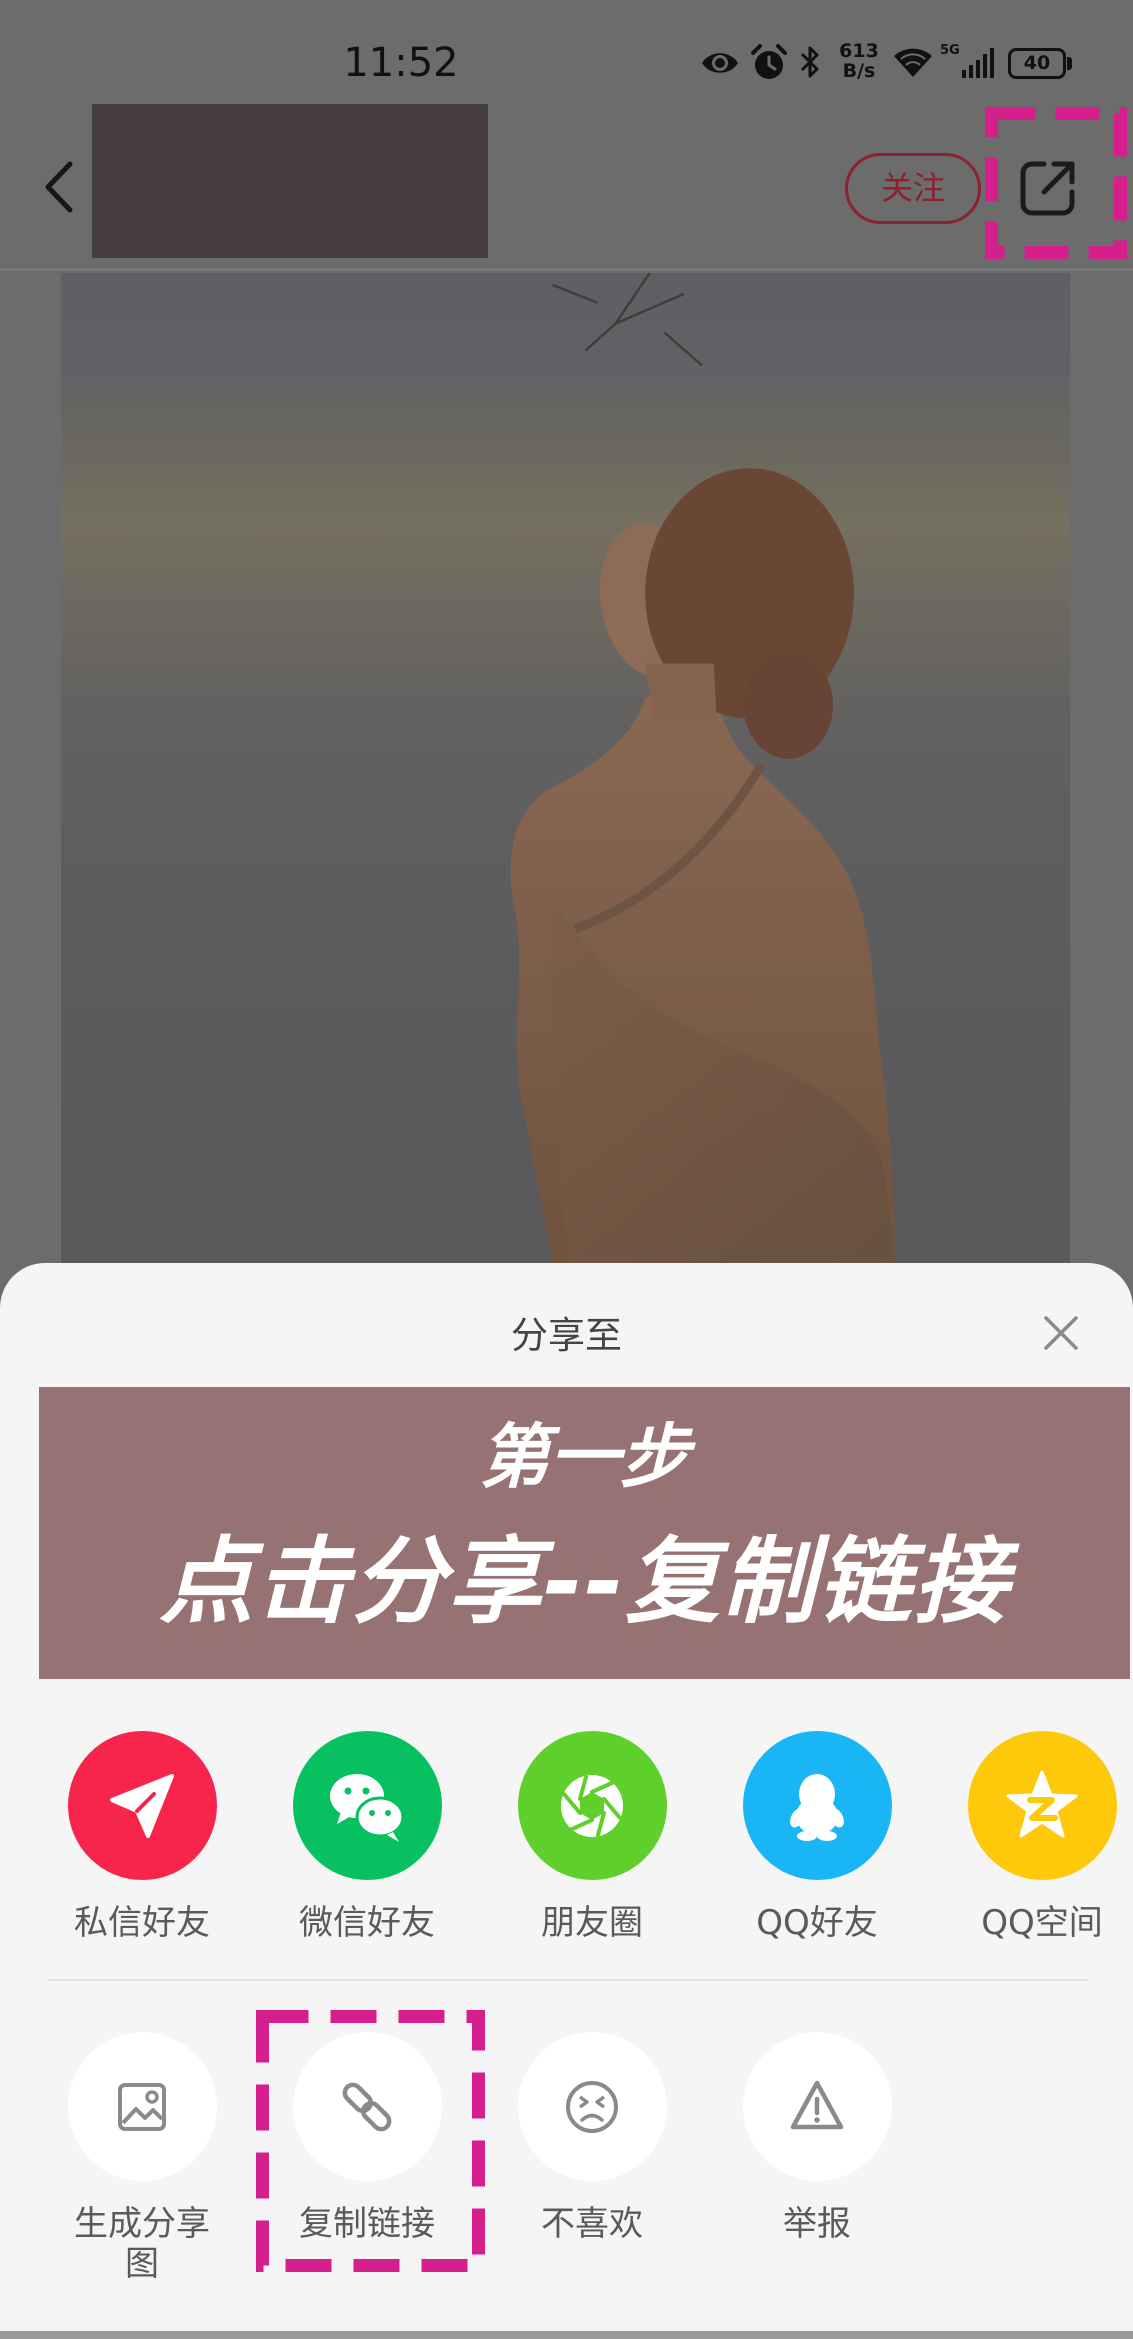 This screenshot has height=2339, width=1133. I want to click on network-type: 5G, so click(950, 50).